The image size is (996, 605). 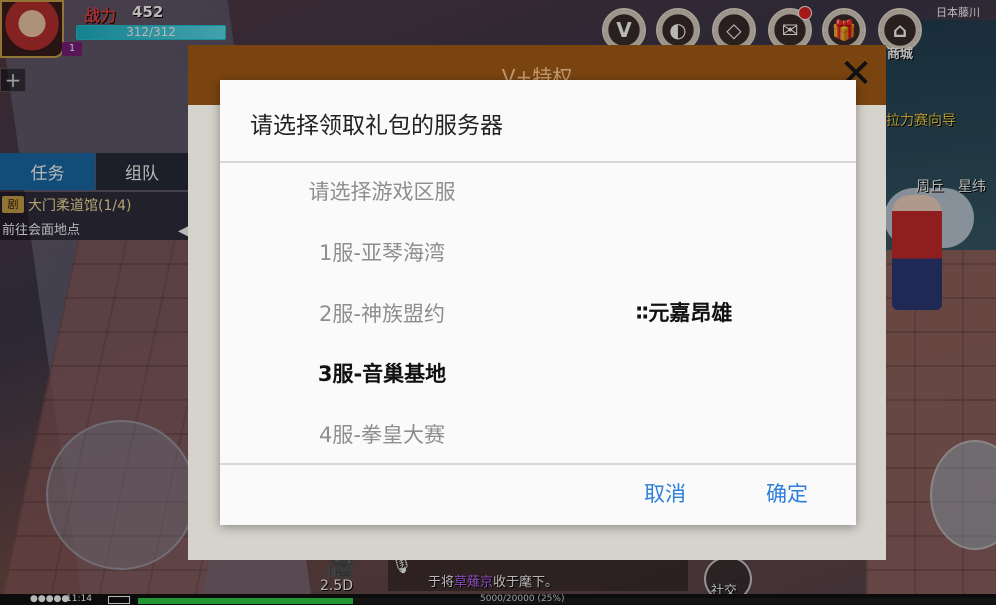 What do you see at coordinates (382, 373) in the screenshot?
I see `server-option: 3服-音巢基地` at bounding box center [382, 373].